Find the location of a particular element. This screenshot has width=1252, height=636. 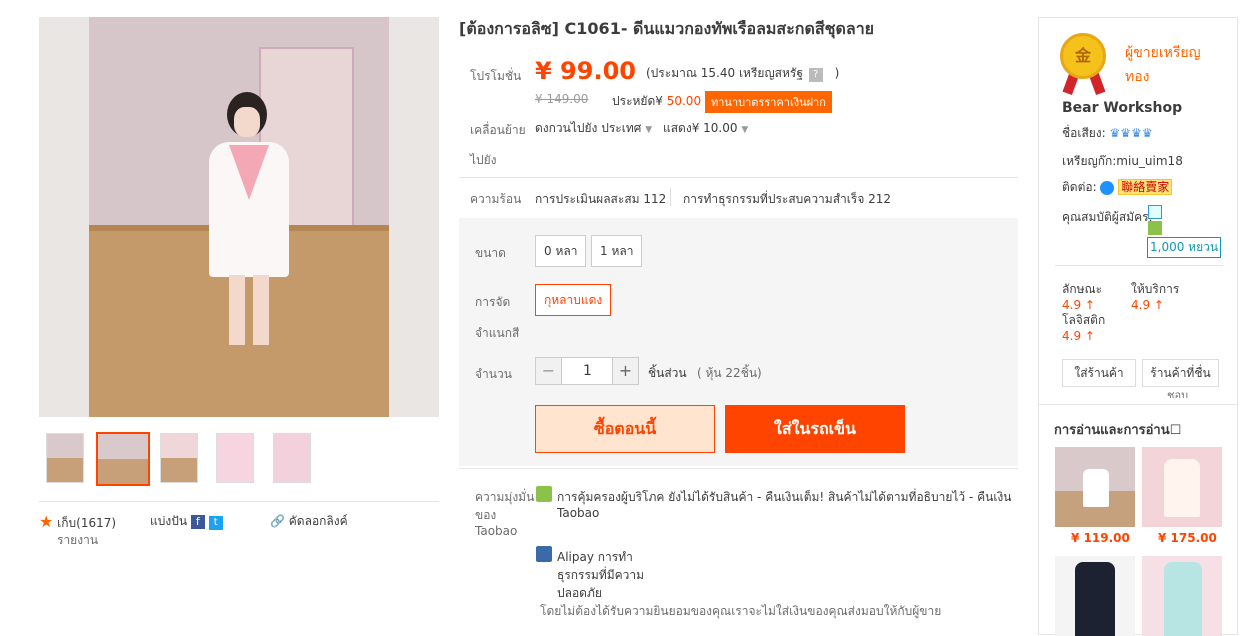

contact-seller-button: 聯絡賣家 is located at coordinates (1145, 187).